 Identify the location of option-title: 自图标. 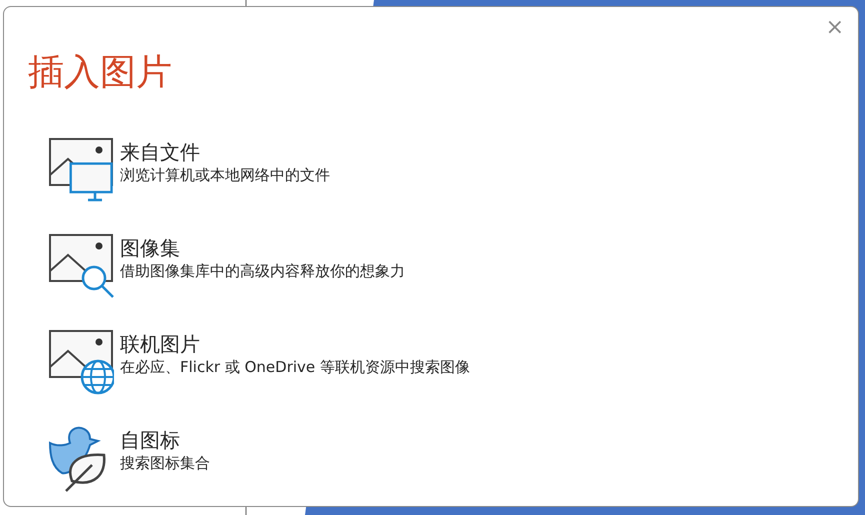
(150, 440).